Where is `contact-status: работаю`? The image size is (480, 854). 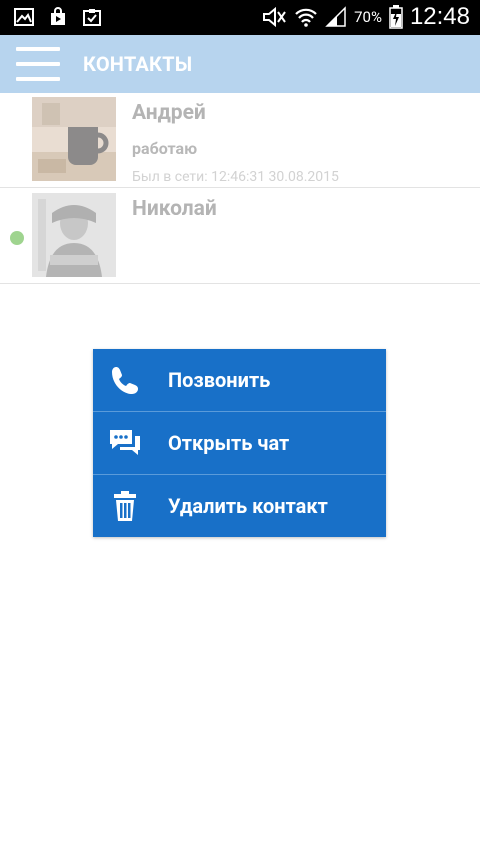 contact-status: работаю is located at coordinates (165, 148).